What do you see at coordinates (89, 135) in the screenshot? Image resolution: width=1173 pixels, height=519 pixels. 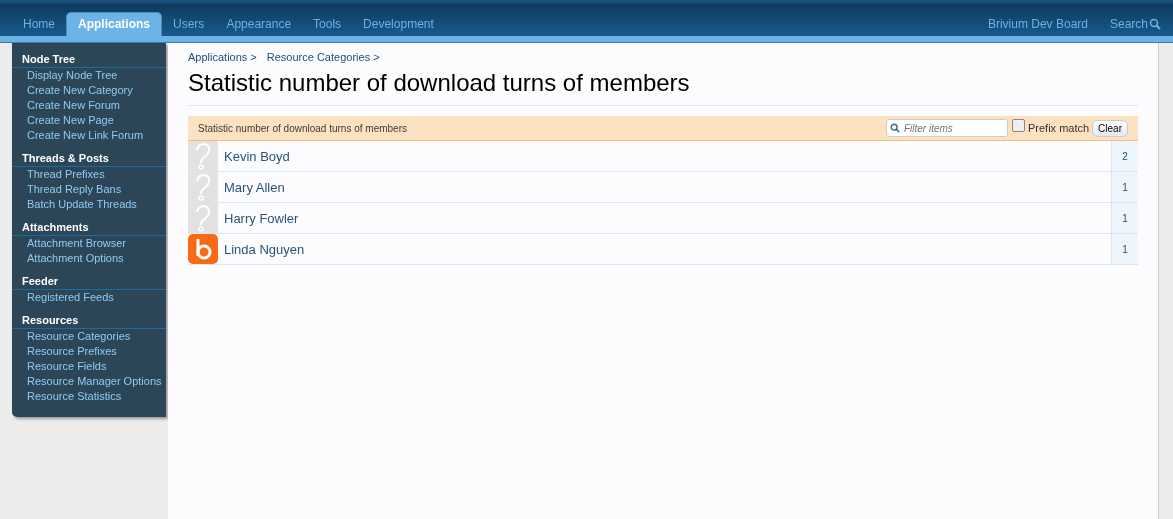 I see `sidebar-link: Create New Link Forum` at bounding box center [89, 135].